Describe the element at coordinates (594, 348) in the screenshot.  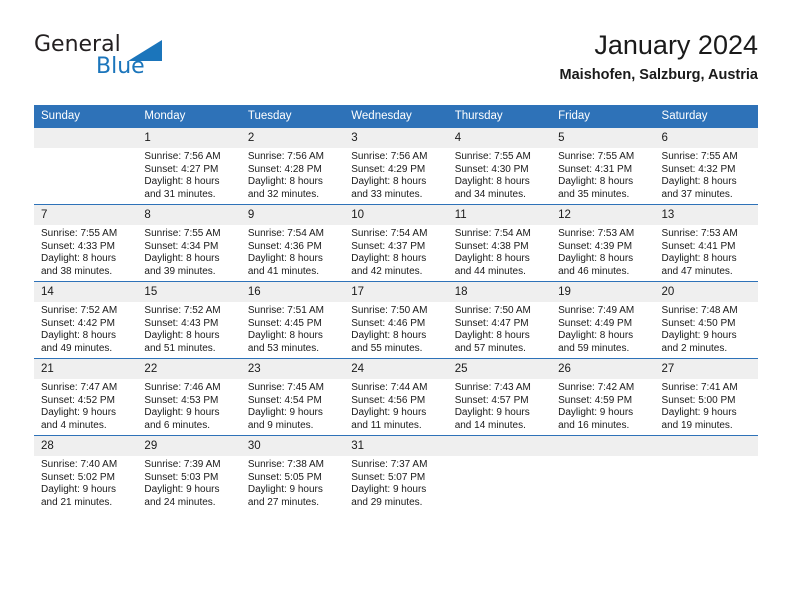
I see `daylight-text-line2: and 59 minutes.` at that location.